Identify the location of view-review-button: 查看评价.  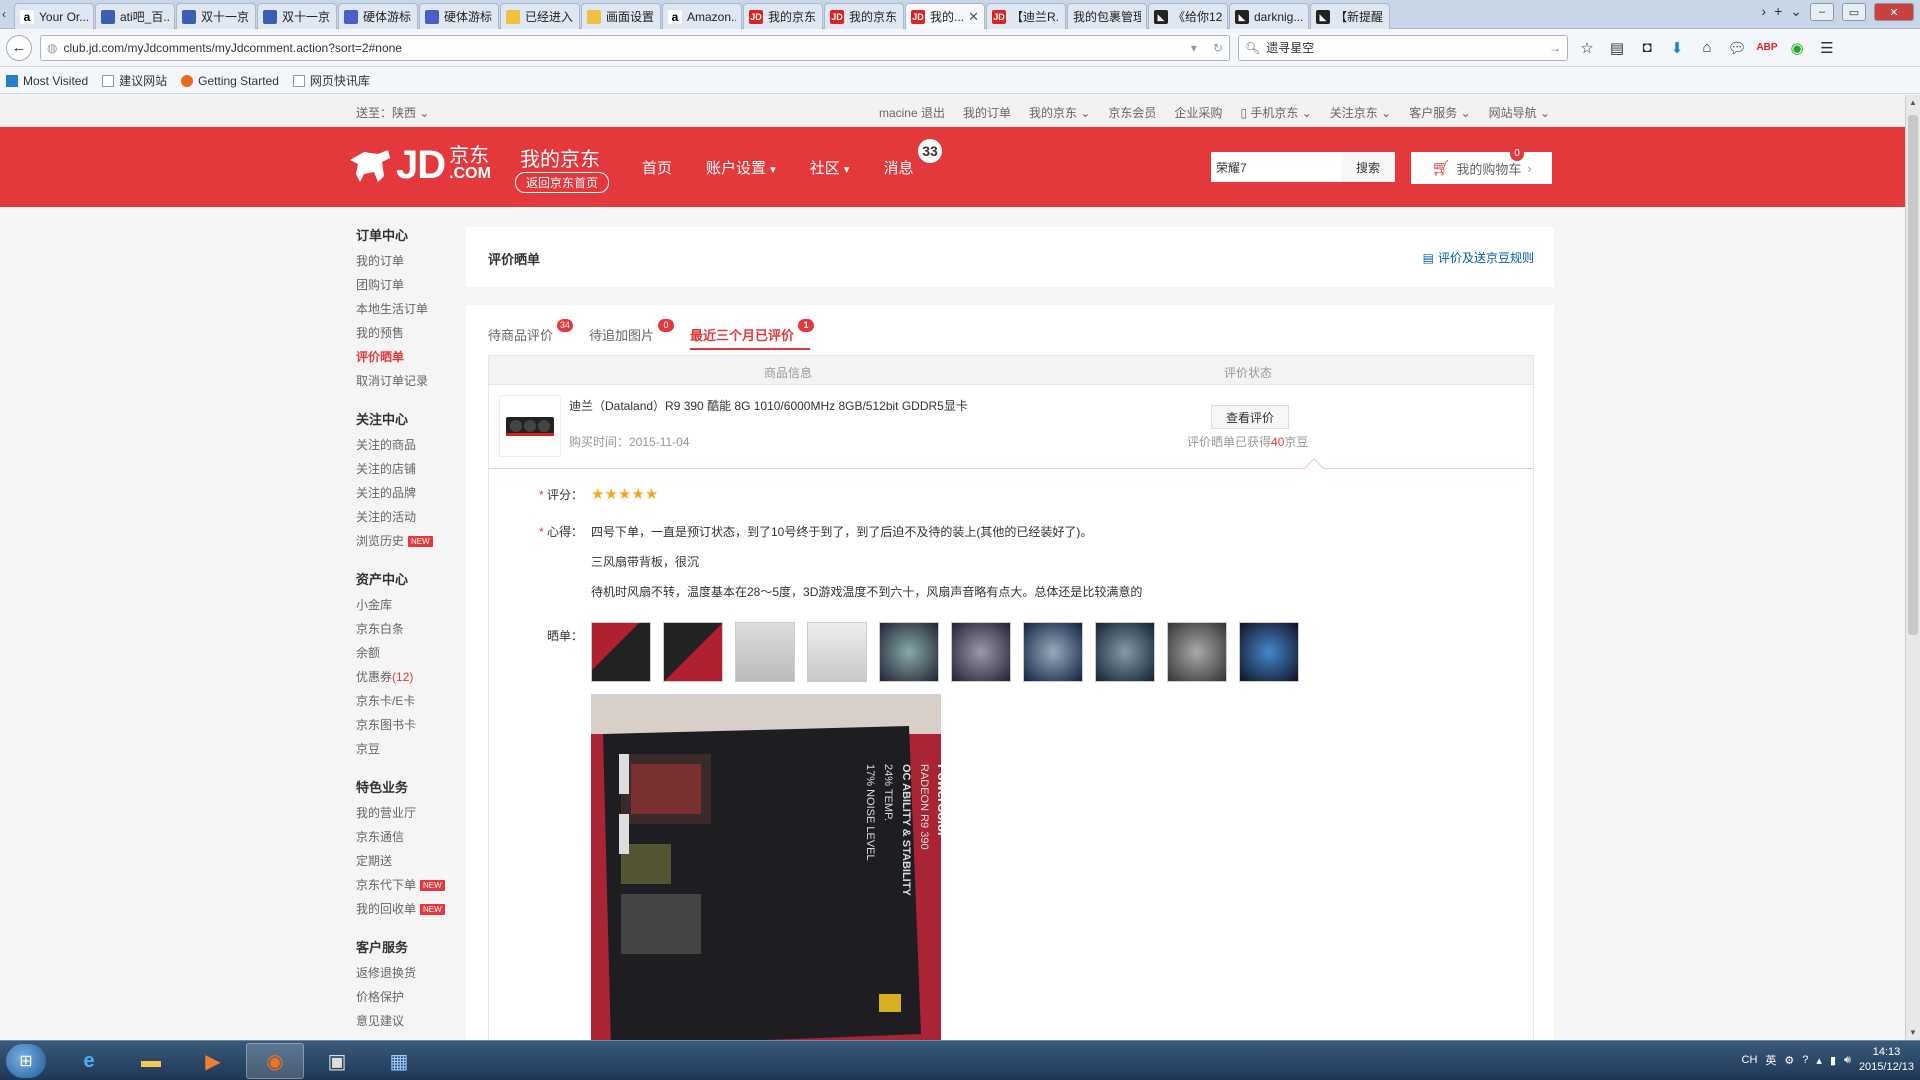
(1250, 417).